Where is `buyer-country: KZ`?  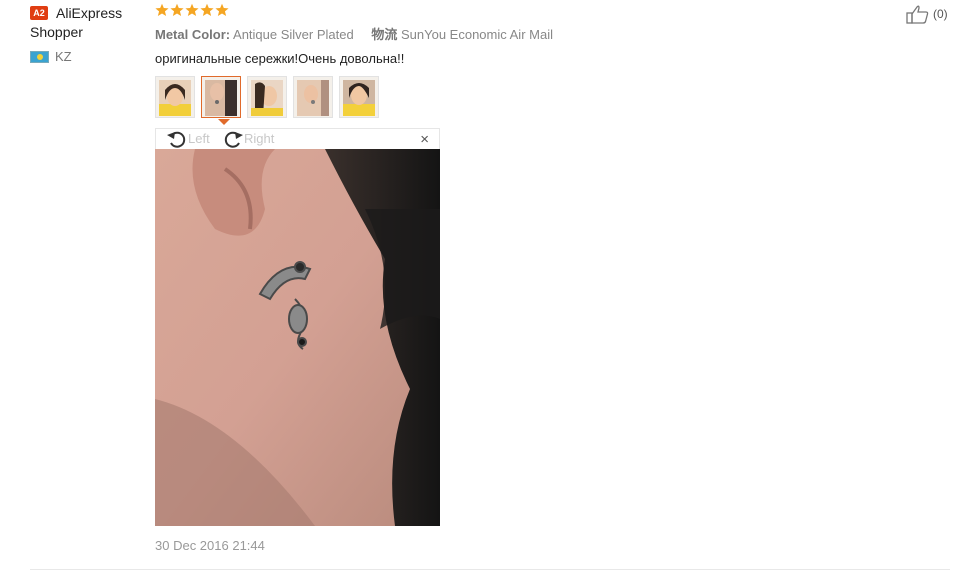
buyer-country: KZ is located at coordinates (63, 56).